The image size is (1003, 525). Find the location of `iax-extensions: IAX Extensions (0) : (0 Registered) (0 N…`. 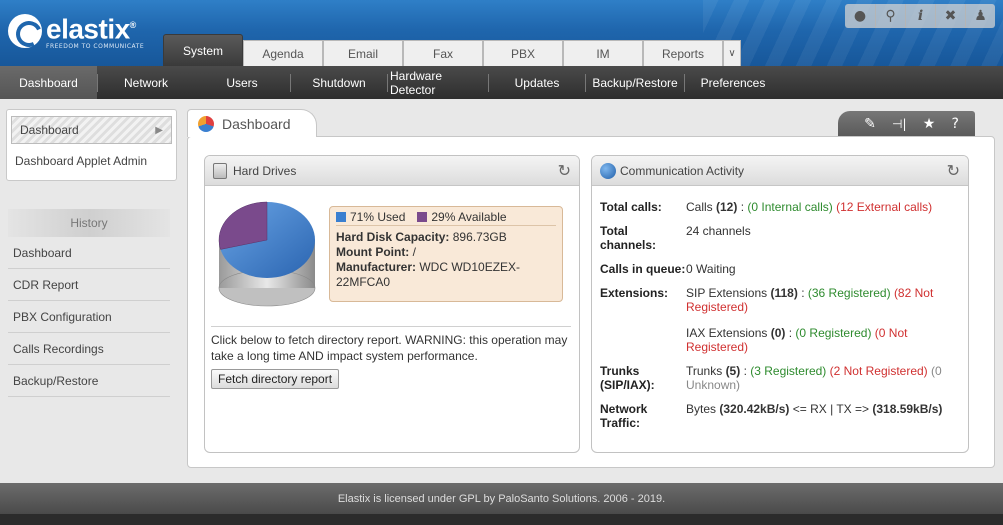

iax-extensions: IAX Extensions (0) : (0 Registered) (0 N… is located at coordinates (797, 340).